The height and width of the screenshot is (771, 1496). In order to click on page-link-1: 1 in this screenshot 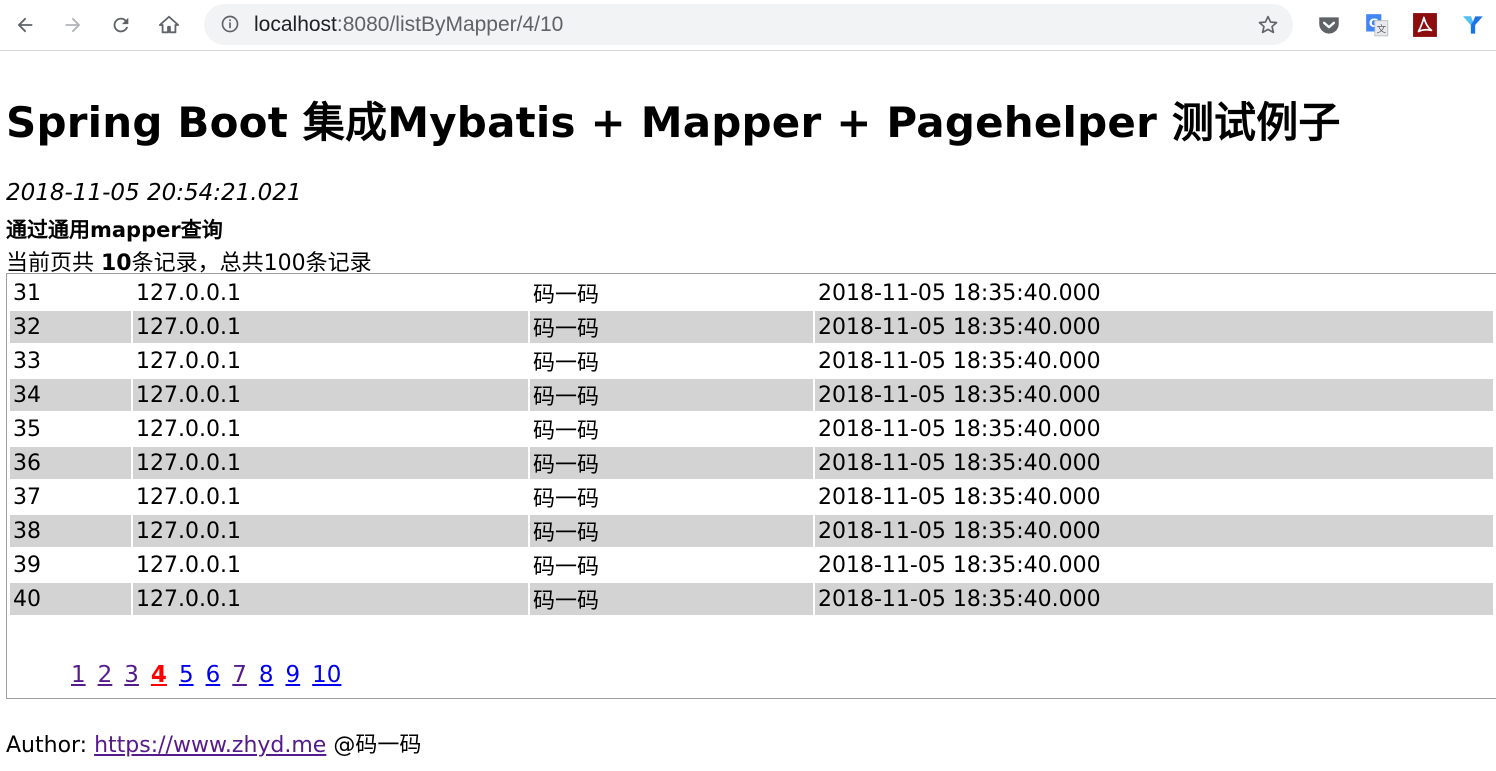, I will do `click(78, 675)`.